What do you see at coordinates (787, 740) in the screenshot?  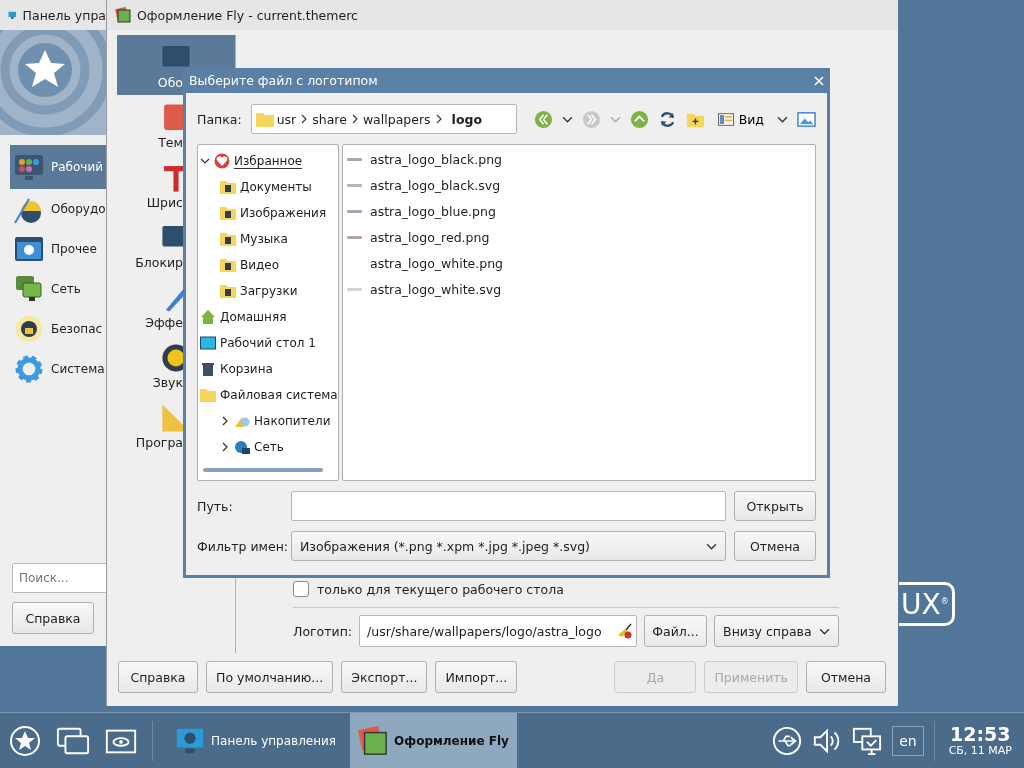 I see `usb-icon` at bounding box center [787, 740].